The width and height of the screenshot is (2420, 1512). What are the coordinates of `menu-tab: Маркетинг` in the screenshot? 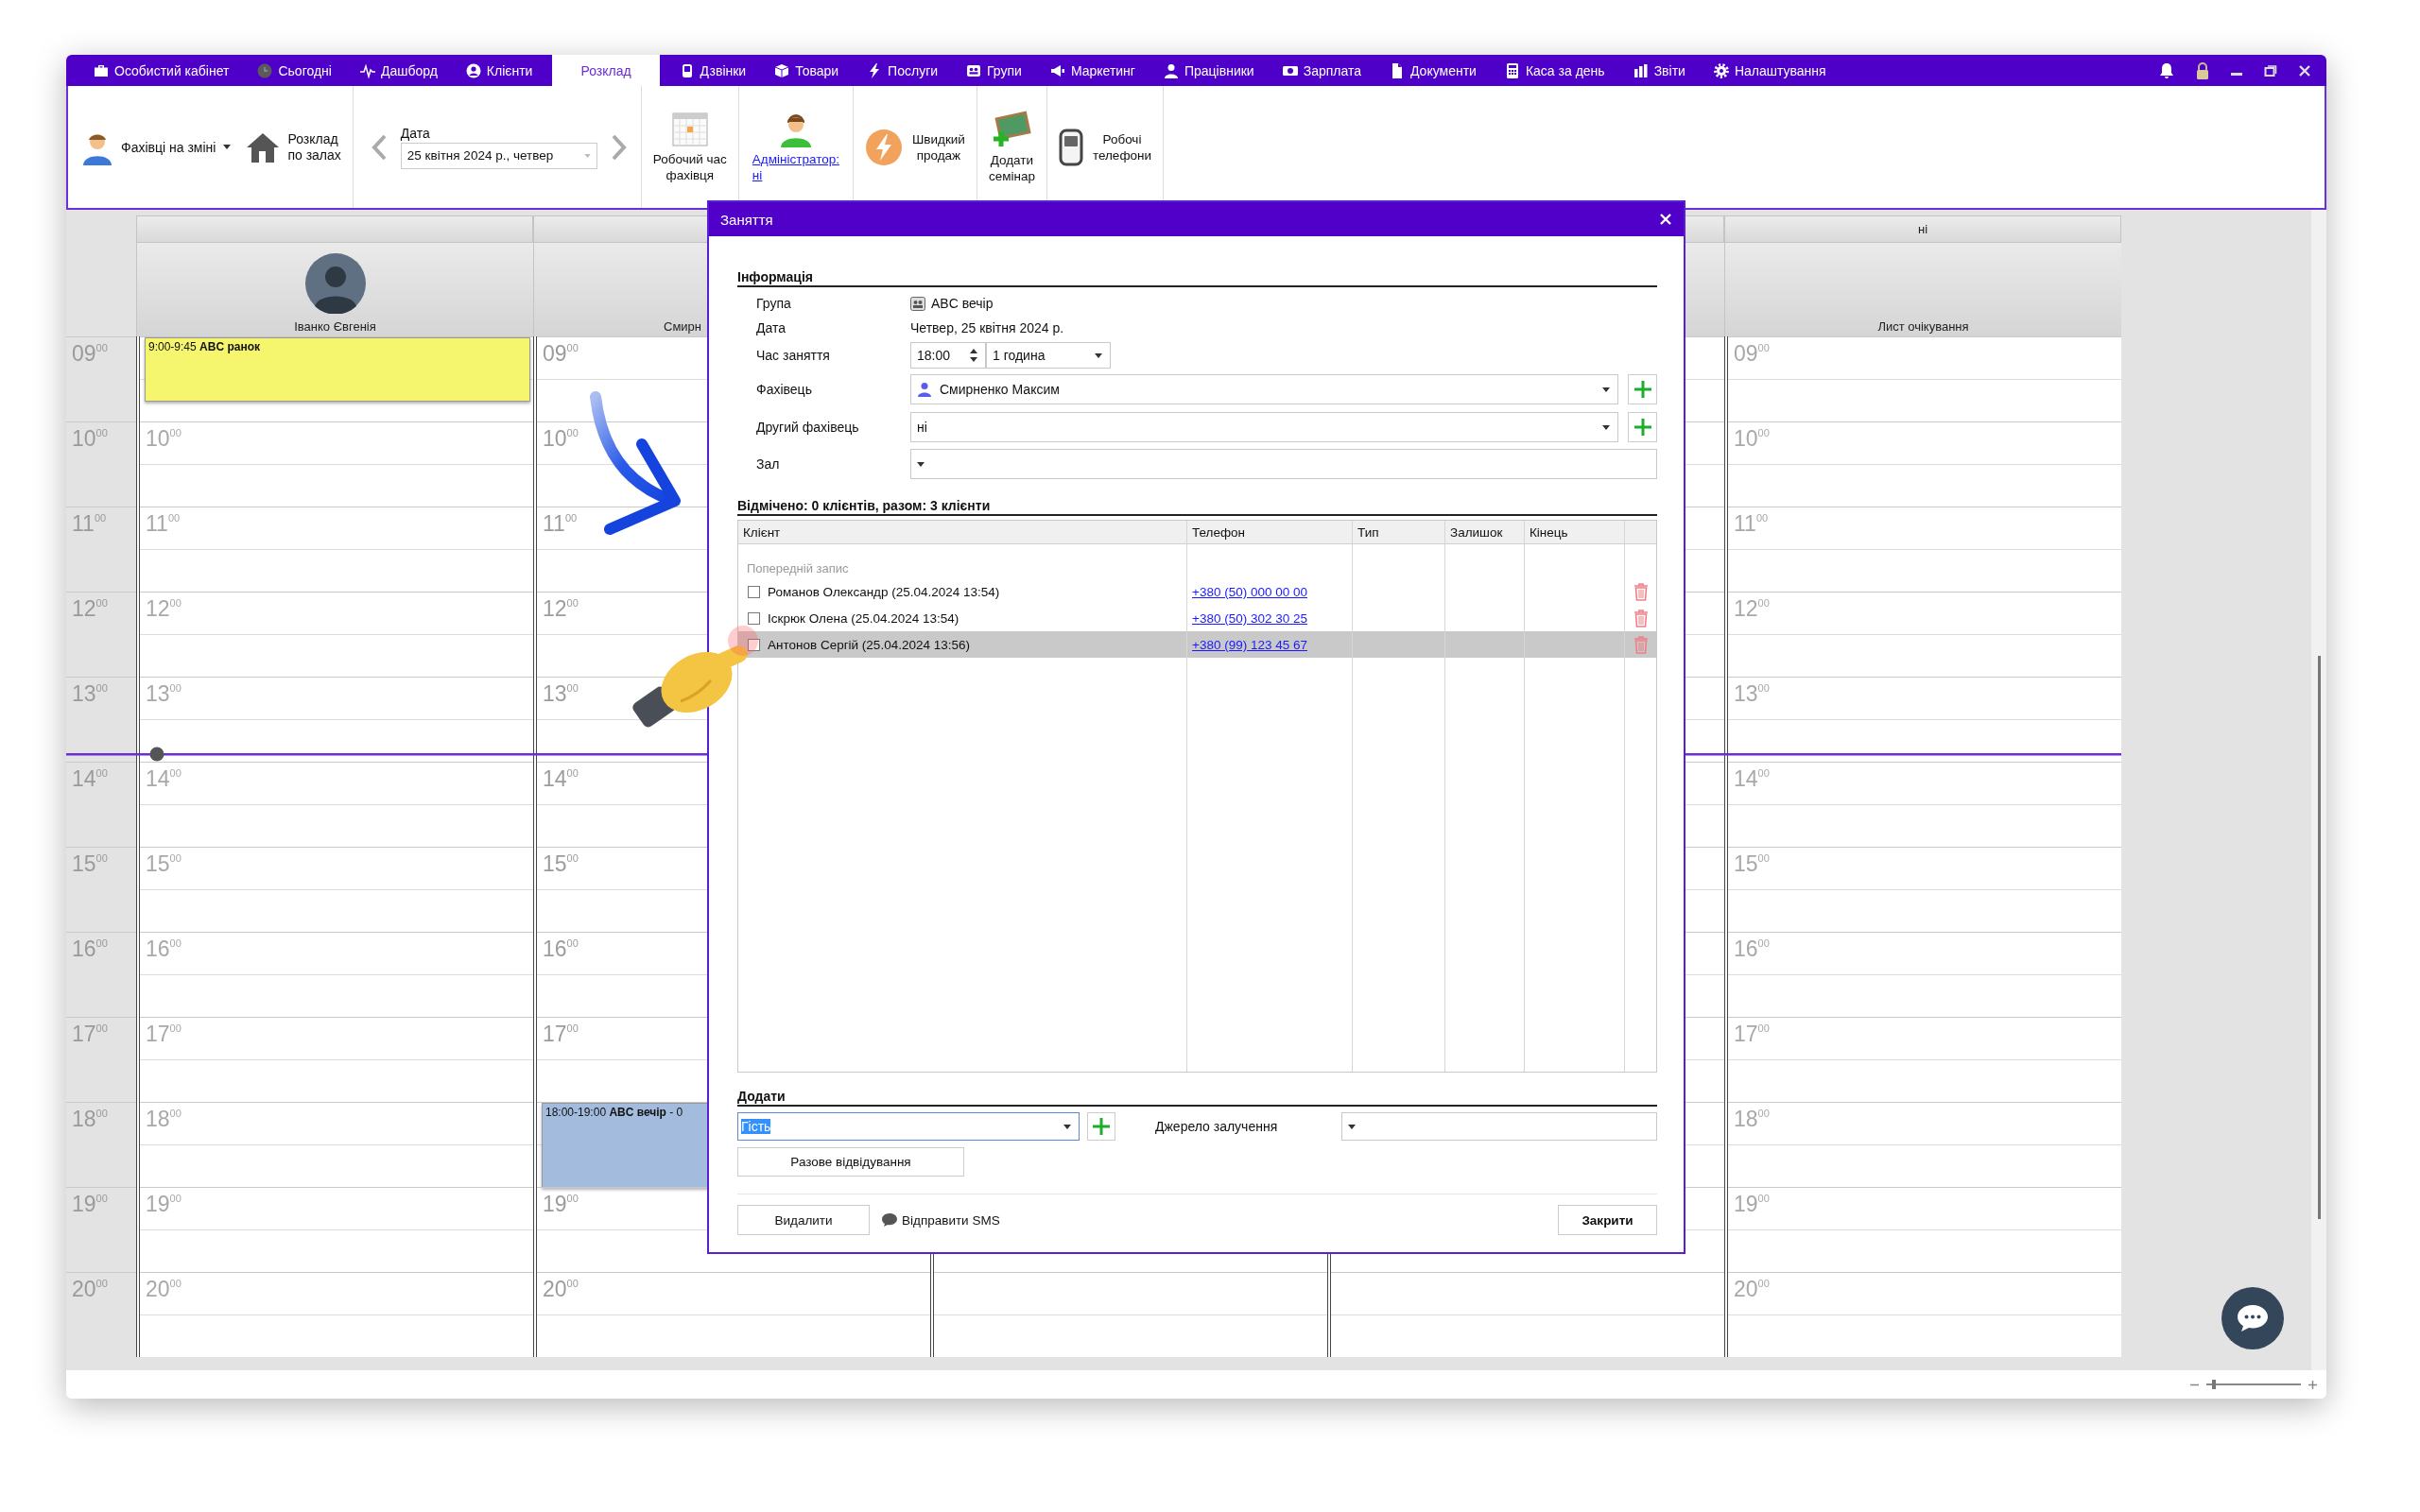 It's located at (1092, 70).